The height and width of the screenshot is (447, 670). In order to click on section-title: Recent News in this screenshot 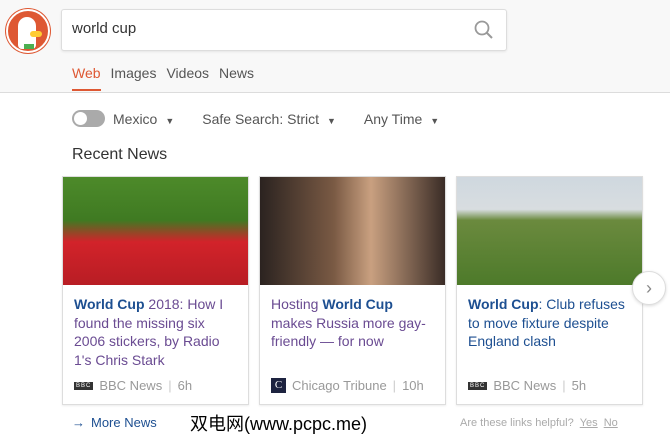, I will do `click(120, 154)`.